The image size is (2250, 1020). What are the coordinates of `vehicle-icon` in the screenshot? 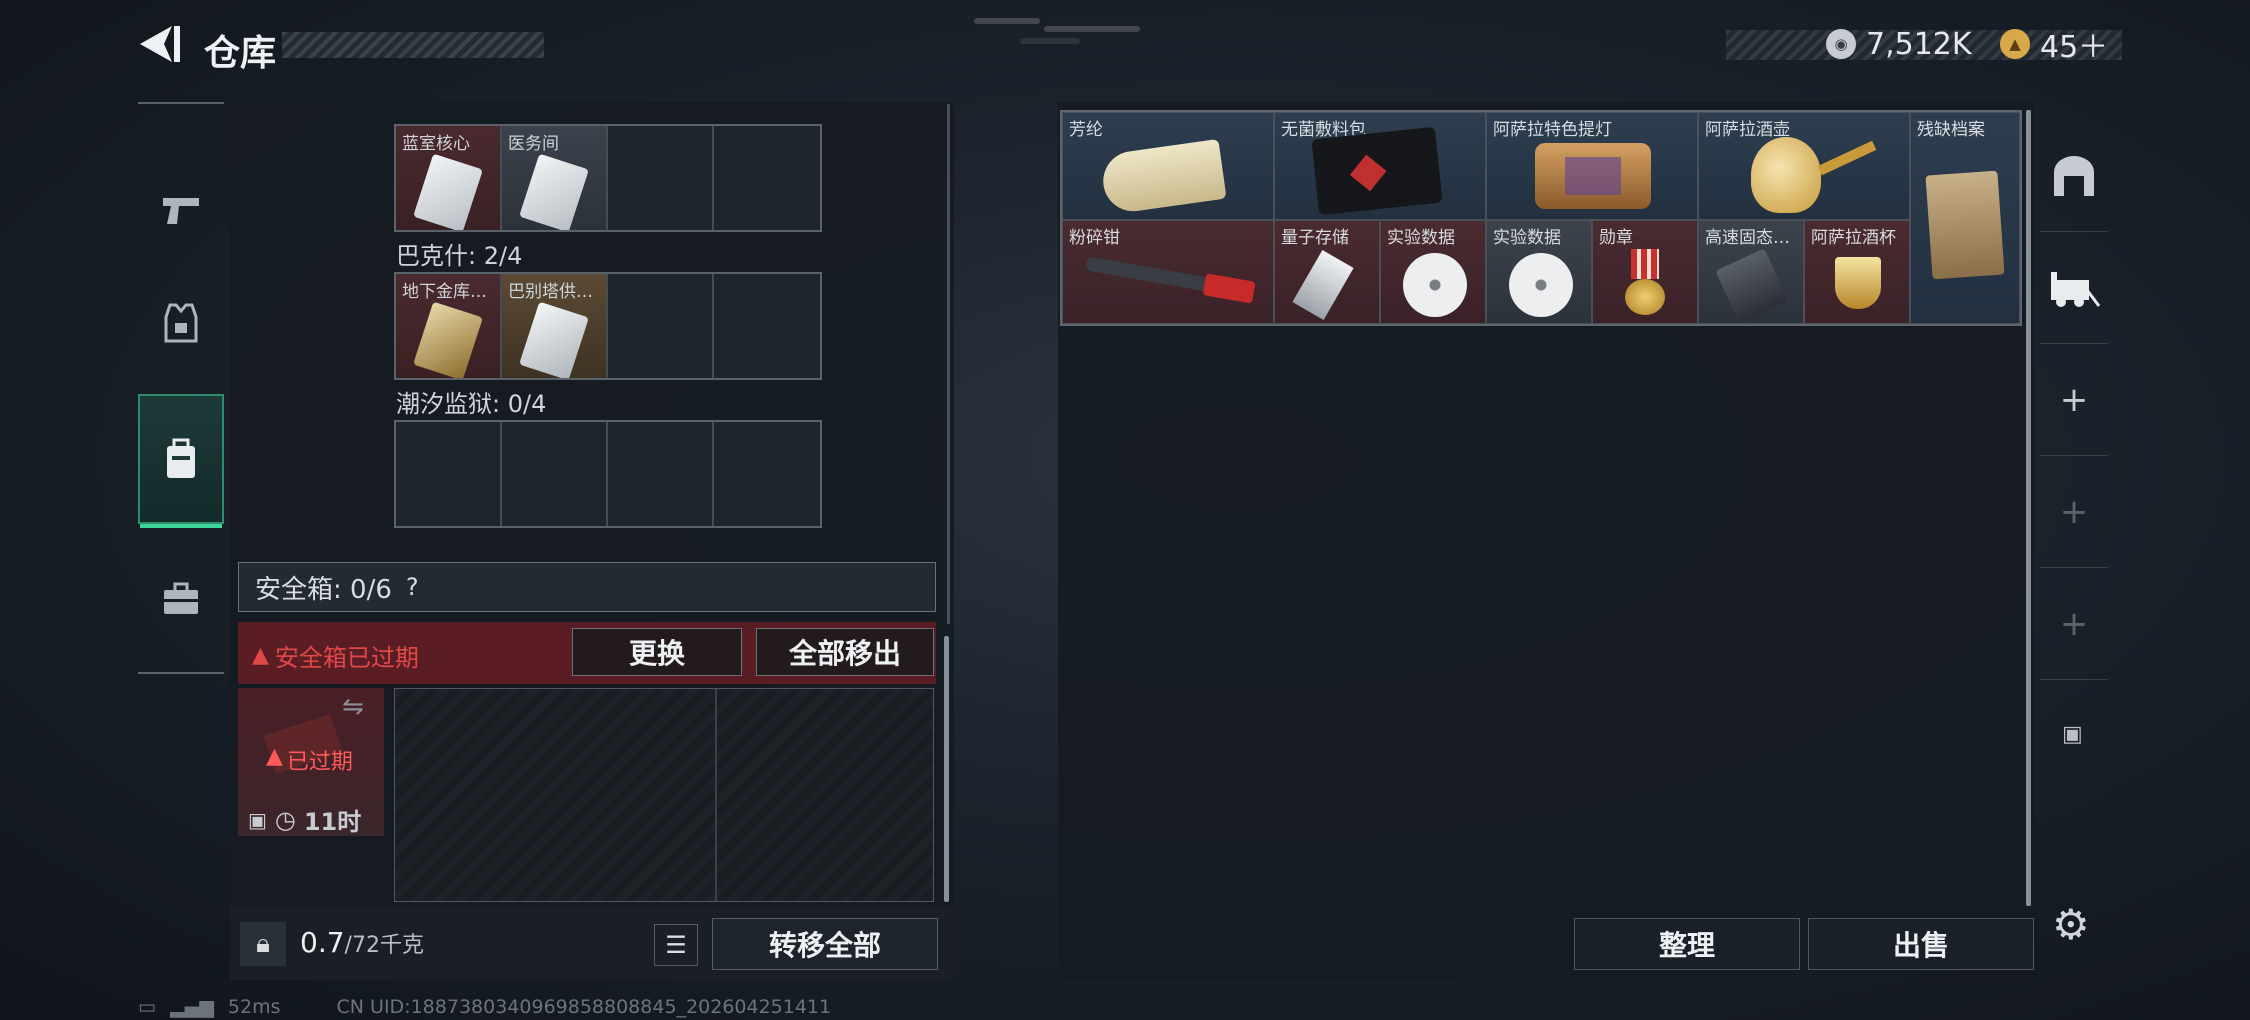 It's located at (2076, 289).